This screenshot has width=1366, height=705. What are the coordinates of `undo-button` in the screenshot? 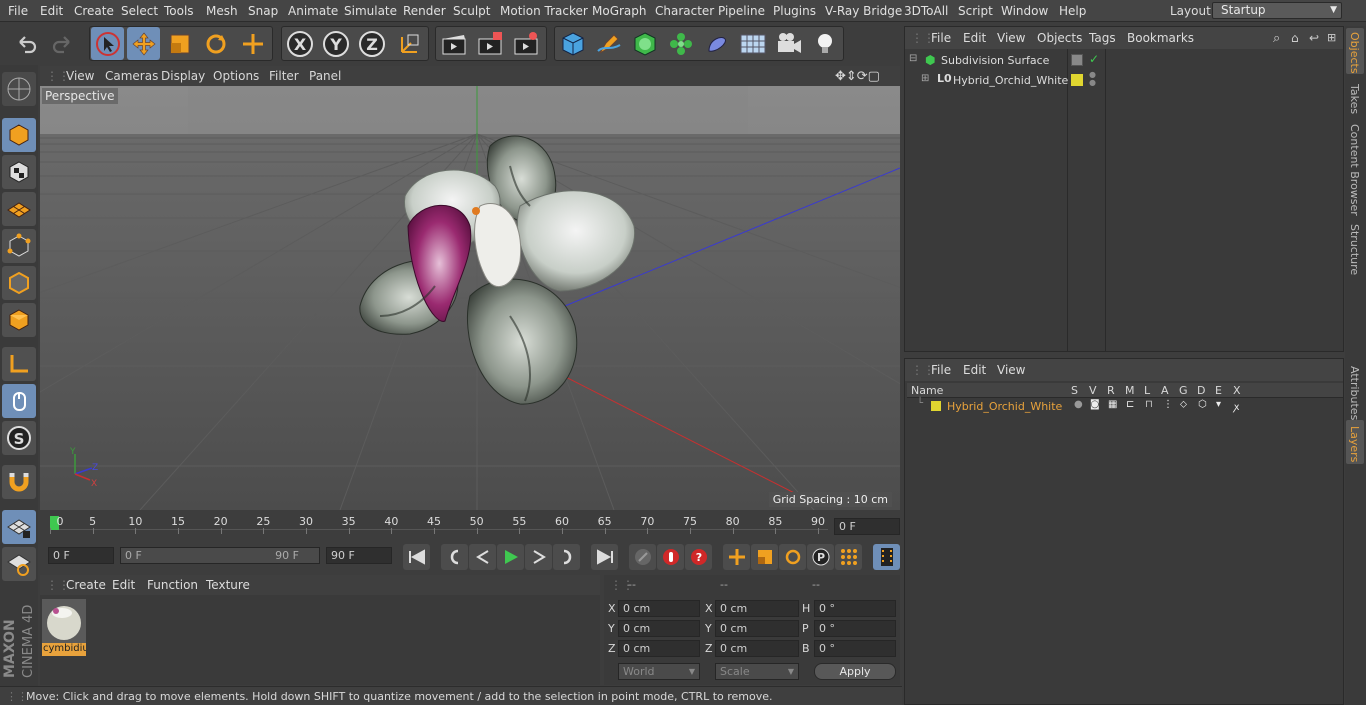 It's located at (26, 43).